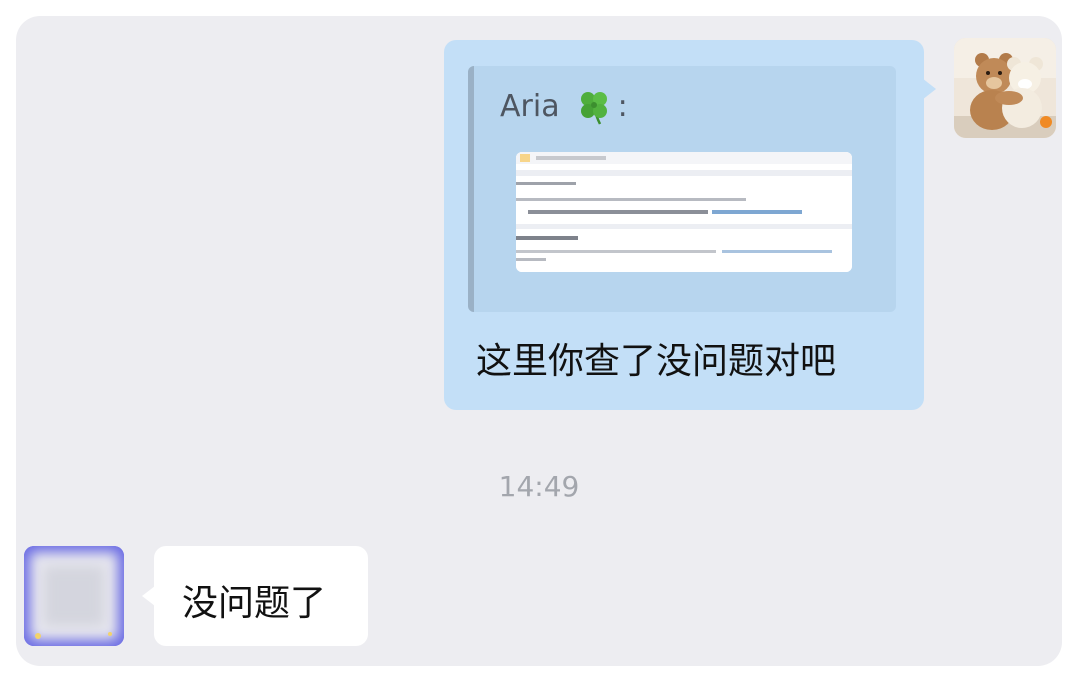 Image resolution: width=1080 pixels, height=683 pixels. I want to click on teddy-bears-avatar-icon, so click(1005, 88).